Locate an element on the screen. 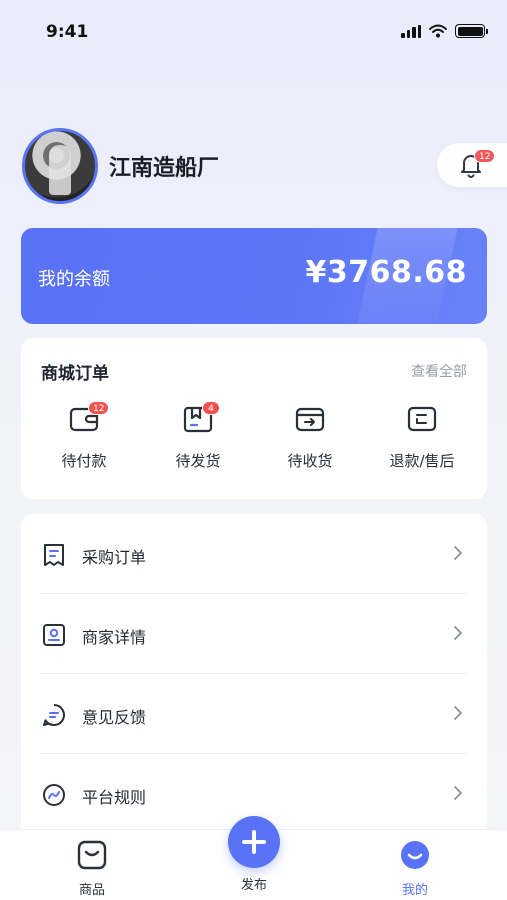 The image size is (507, 900). status-bar: 9:41 is located at coordinates (253, 32).